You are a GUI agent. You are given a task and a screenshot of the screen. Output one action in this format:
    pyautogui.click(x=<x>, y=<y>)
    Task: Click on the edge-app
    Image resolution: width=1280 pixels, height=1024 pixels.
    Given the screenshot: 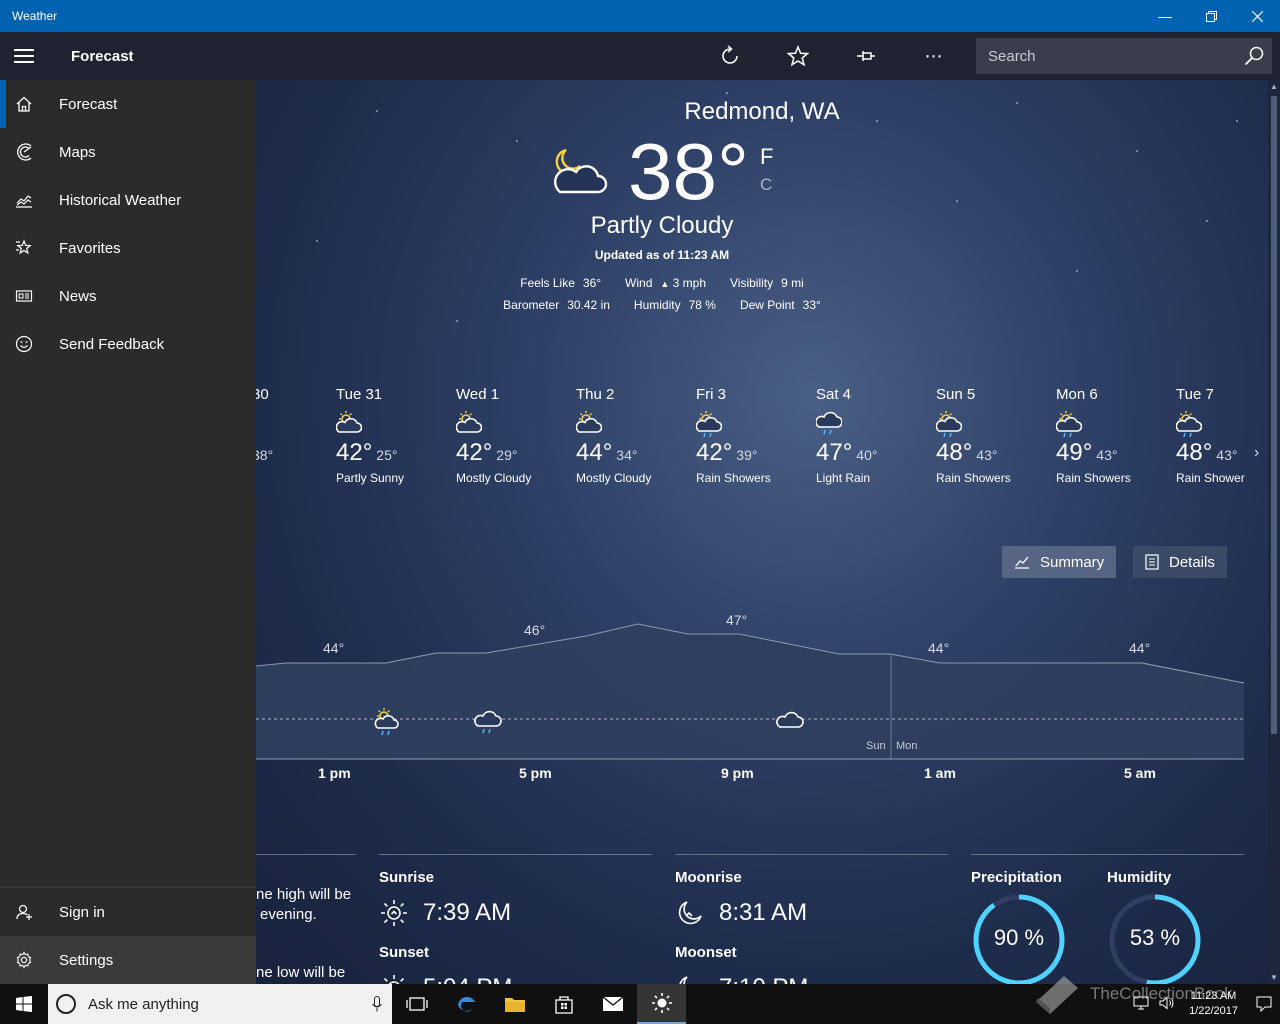 What is the action you would take?
    pyautogui.click(x=465, y=1004)
    